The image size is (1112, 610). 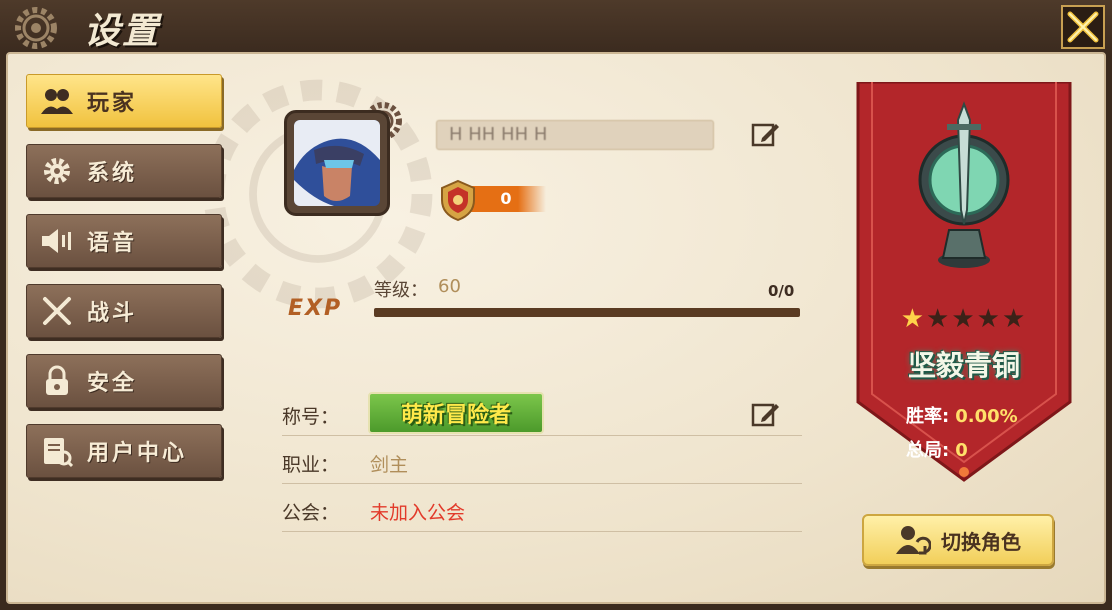 I want to click on job-key: 职业：, so click(x=311, y=465).